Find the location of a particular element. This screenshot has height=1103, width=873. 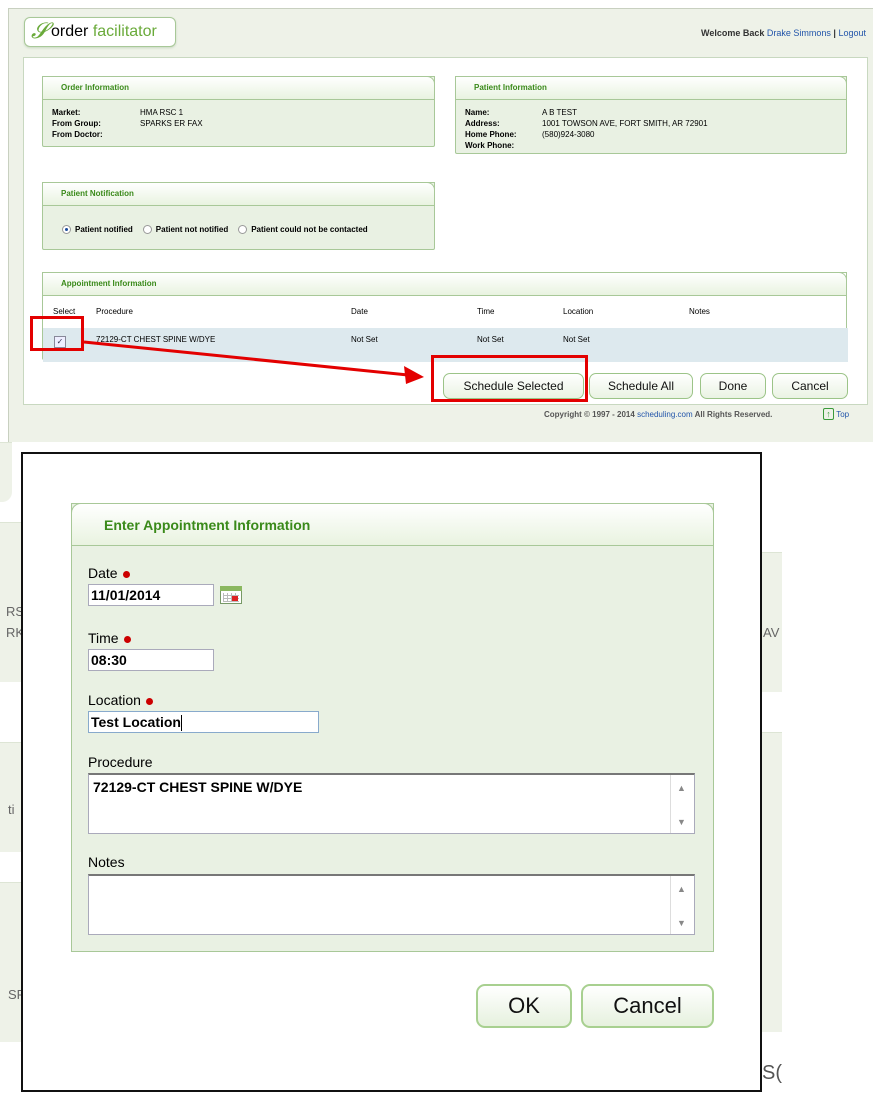

text-cursor is located at coordinates (181, 723).